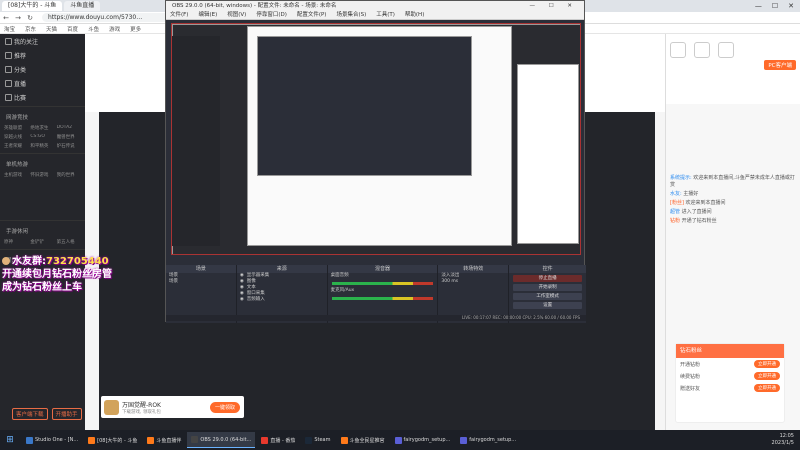 The image size is (800, 450). Describe the element at coordinates (16, 128) in the screenshot. I see `category-link: 英雄联盟` at that location.